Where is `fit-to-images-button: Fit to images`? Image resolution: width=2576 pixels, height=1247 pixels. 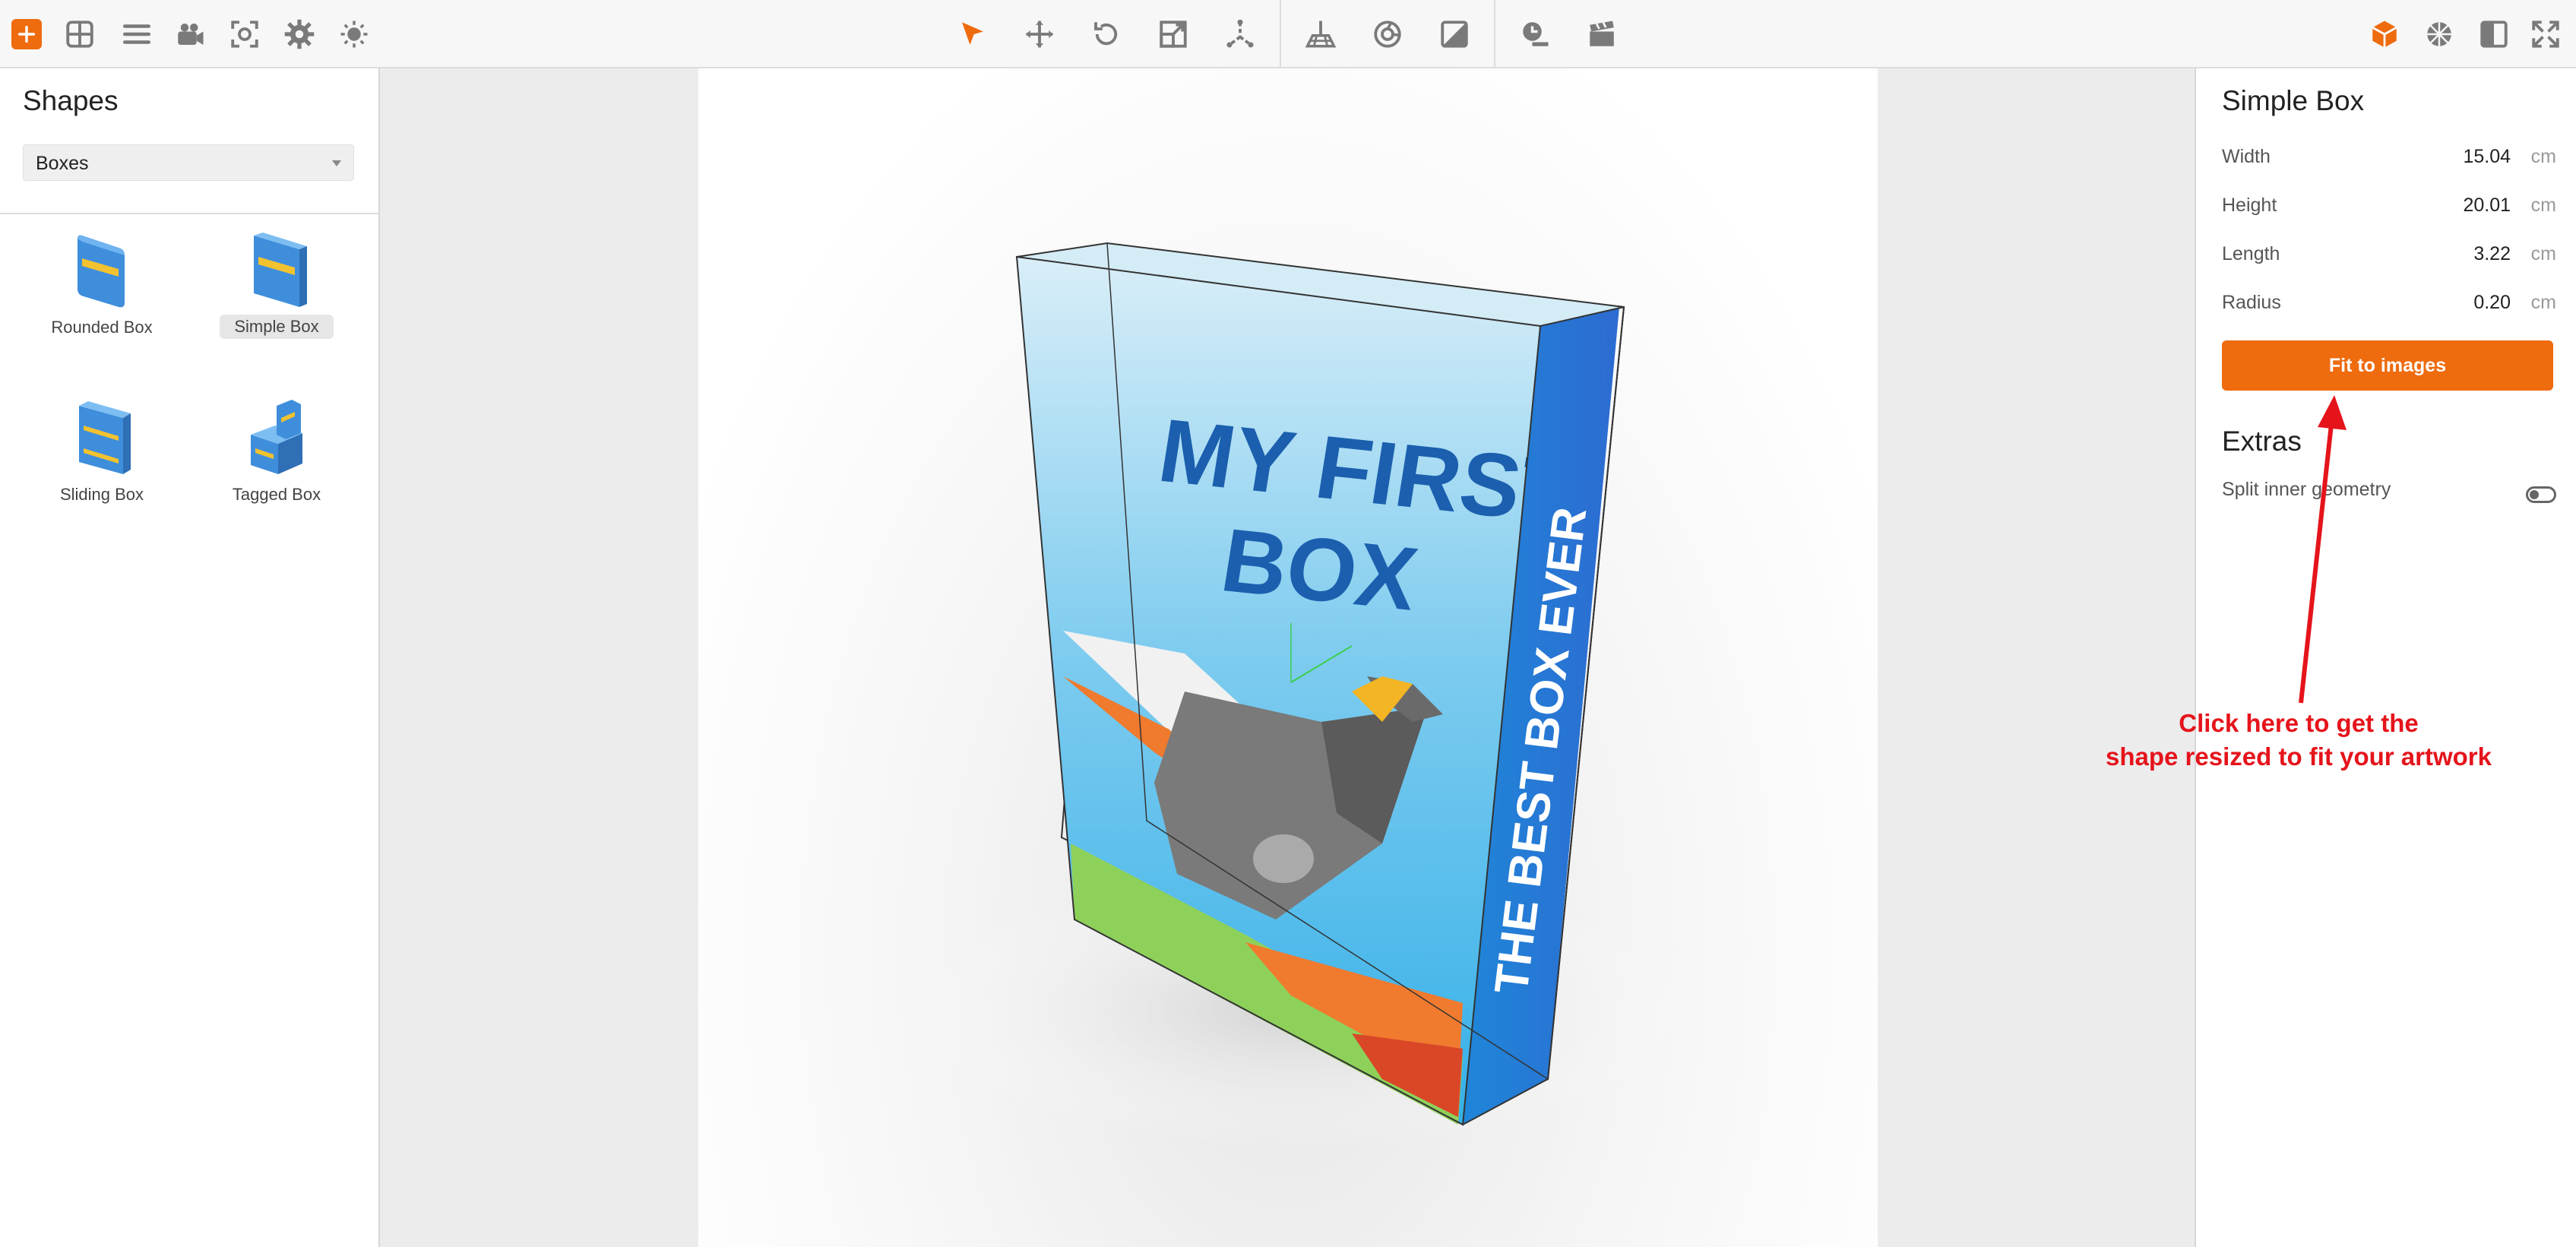
fit-to-images-button: Fit to images is located at coordinates (2387, 366).